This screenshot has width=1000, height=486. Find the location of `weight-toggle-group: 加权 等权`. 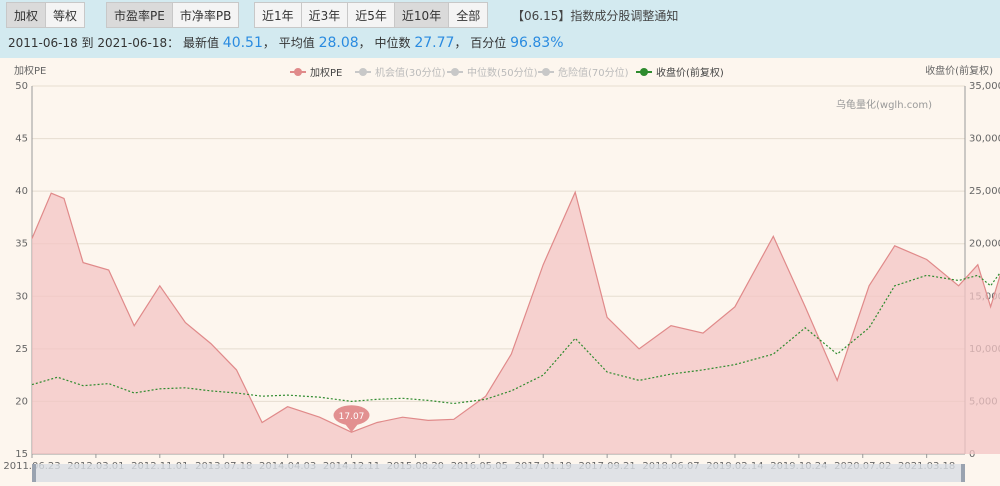

weight-toggle-group: 加权 等权 is located at coordinates (46, 15).